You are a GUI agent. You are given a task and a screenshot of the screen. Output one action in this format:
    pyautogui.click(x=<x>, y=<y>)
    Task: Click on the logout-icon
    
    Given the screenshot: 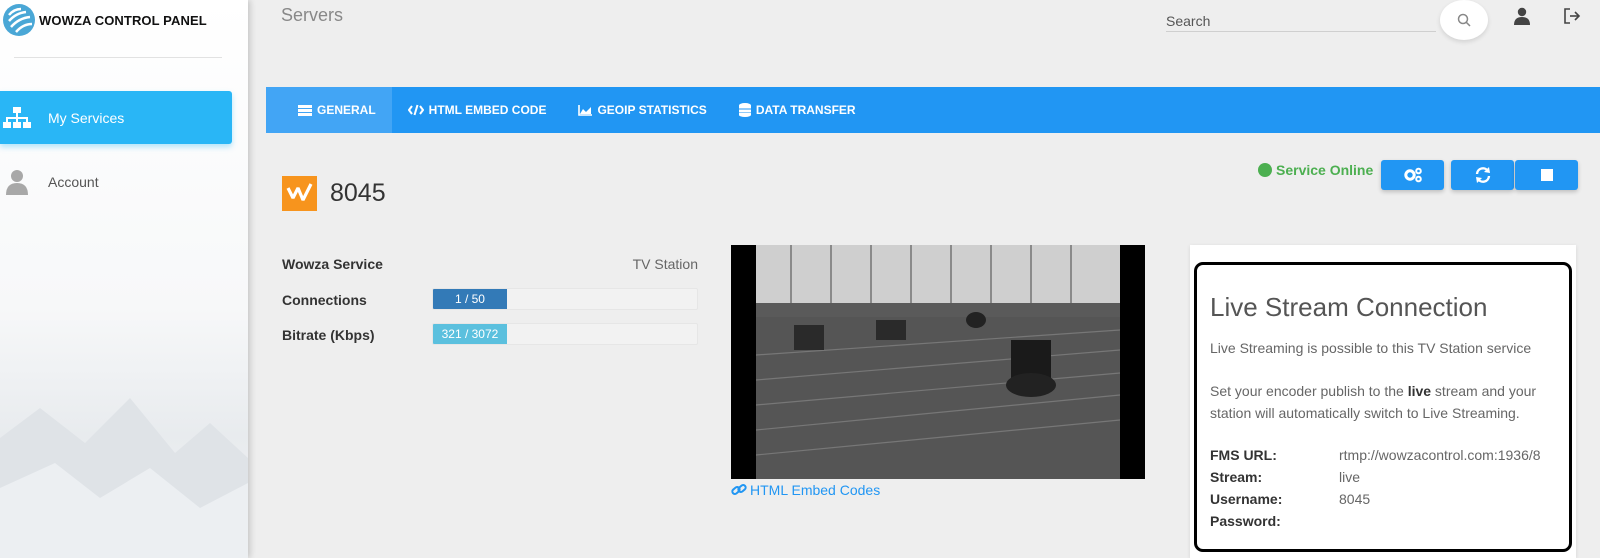 What is the action you would take?
    pyautogui.click(x=1572, y=16)
    